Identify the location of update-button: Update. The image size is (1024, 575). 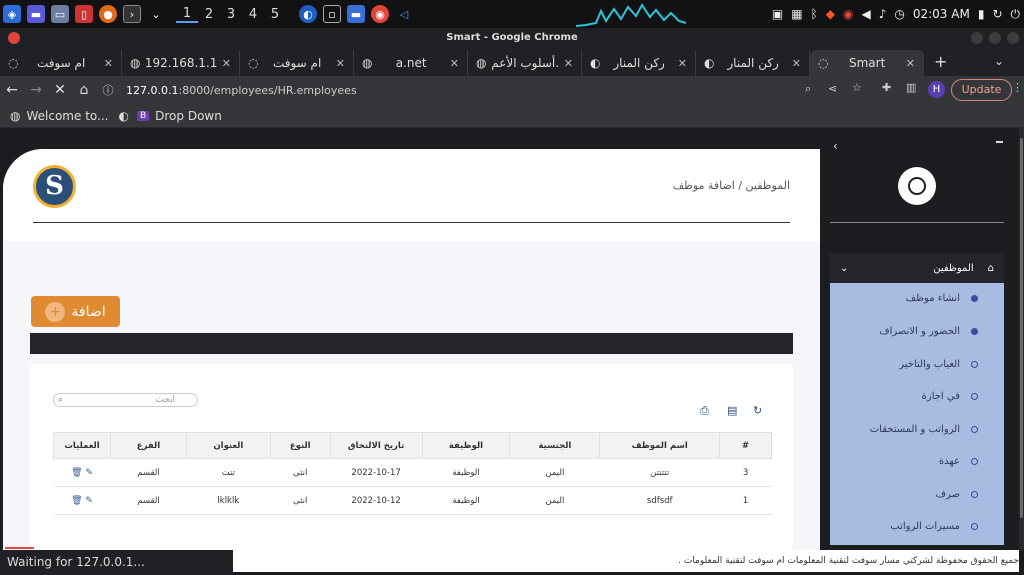
(981, 90).